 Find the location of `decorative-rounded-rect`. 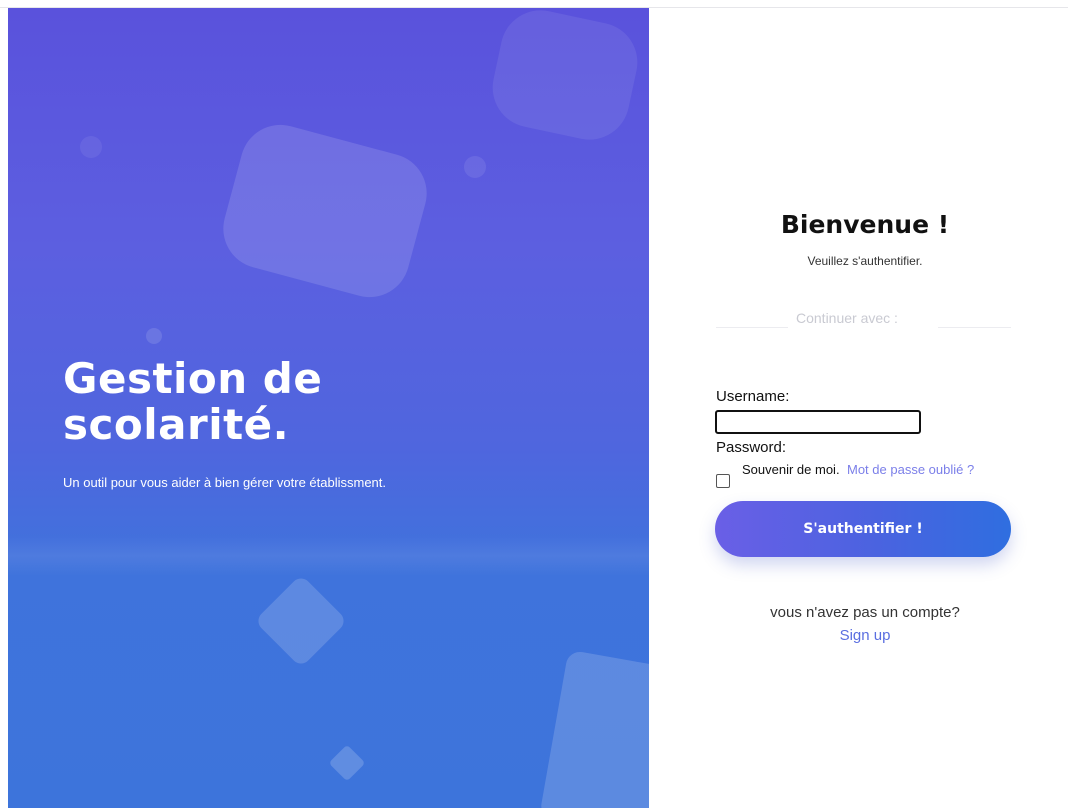

decorative-rounded-rect is located at coordinates (594, 728).